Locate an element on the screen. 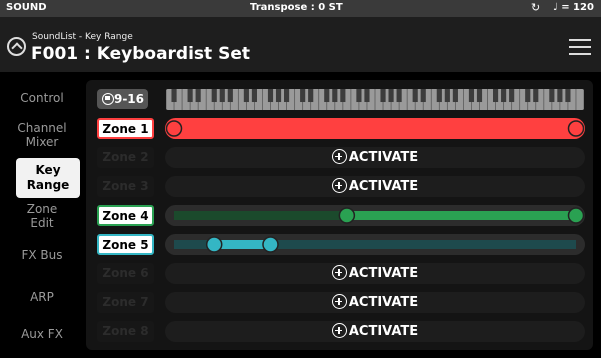  part-range-button: 9-16 is located at coordinates (122, 99).